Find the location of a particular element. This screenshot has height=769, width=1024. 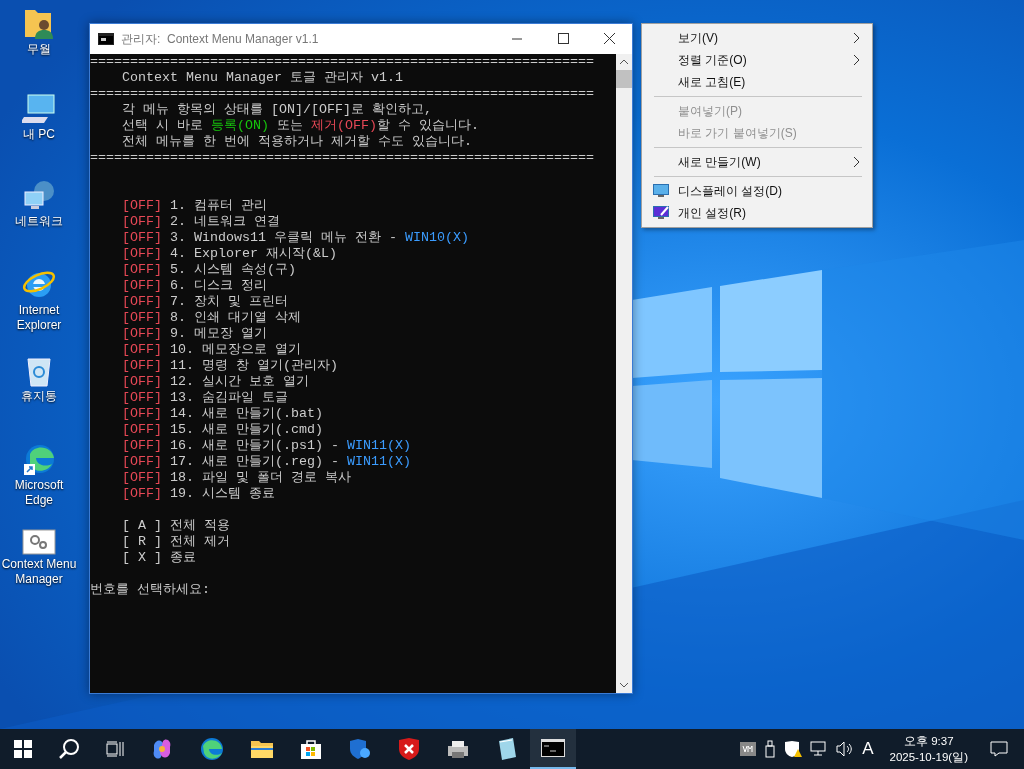

menu-option-text: 2. 네트워크 연결 is located at coordinates (225, 221).